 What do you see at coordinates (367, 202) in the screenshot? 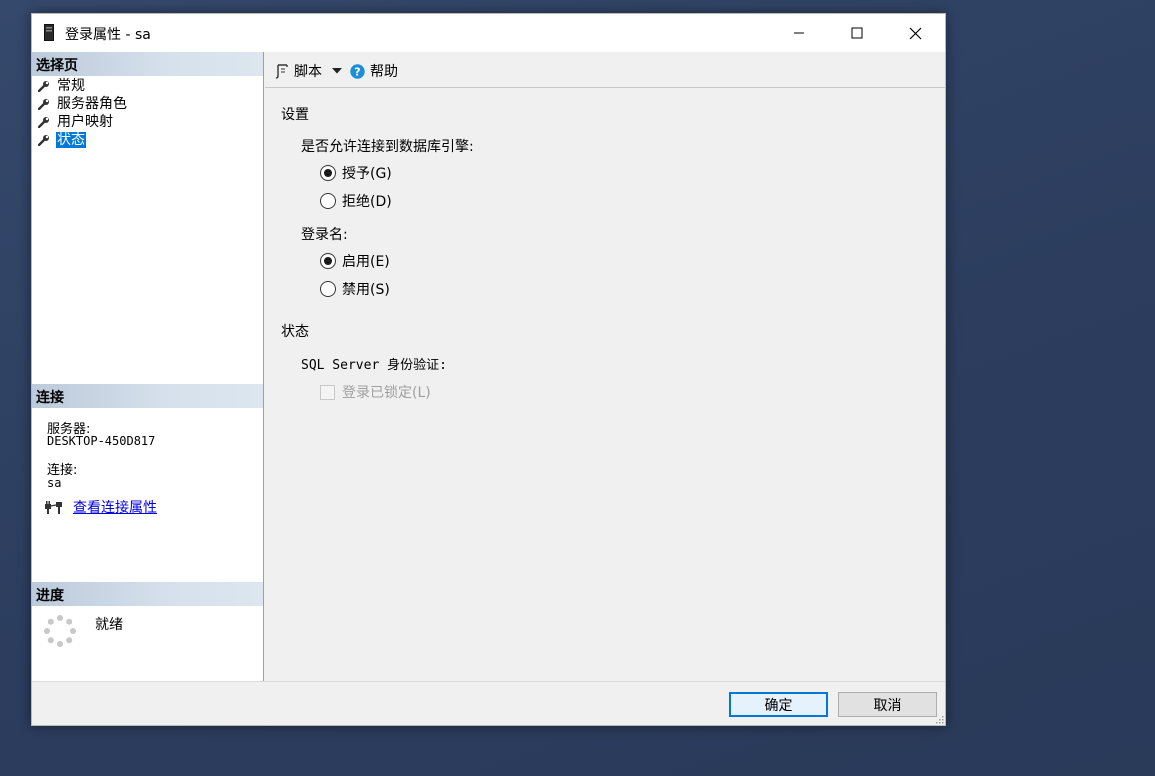
I see `deny-label: 拒绝(D)` at bounding box center [367, 202].